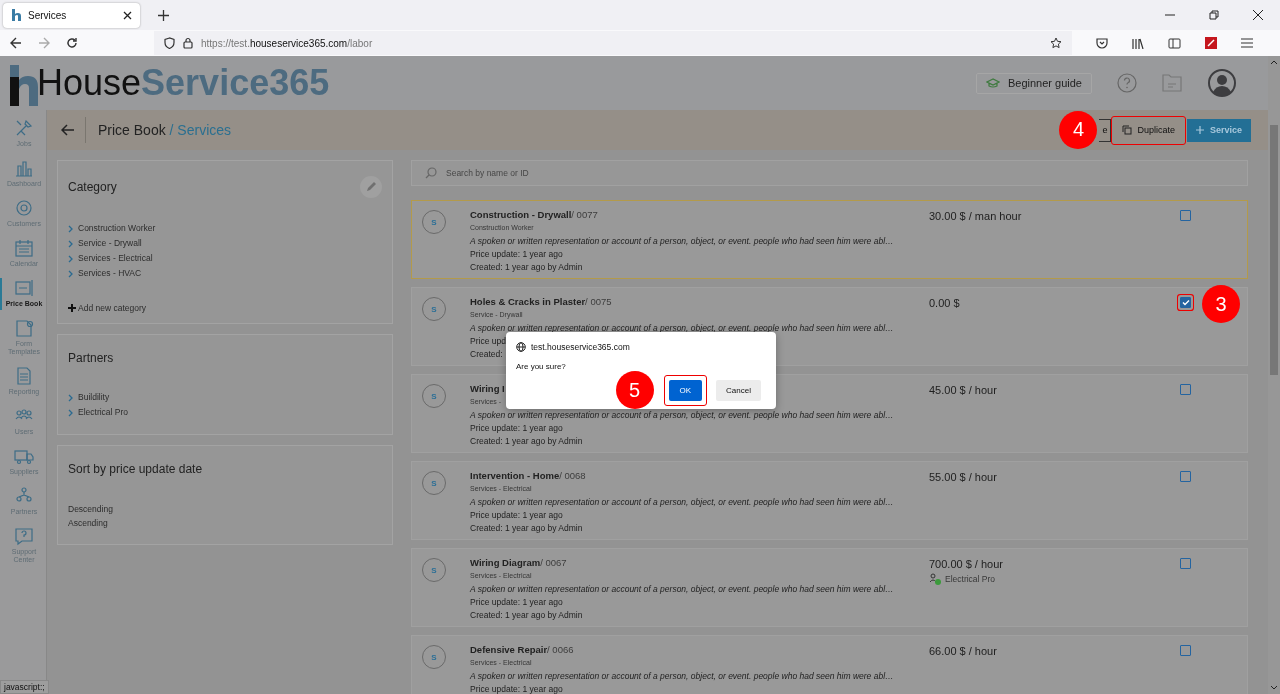 The image size is (1280, 694). What do you see at coordinates (16, 43) in the screenshot?
I see `back-icon` at bounding box center [16, 43].